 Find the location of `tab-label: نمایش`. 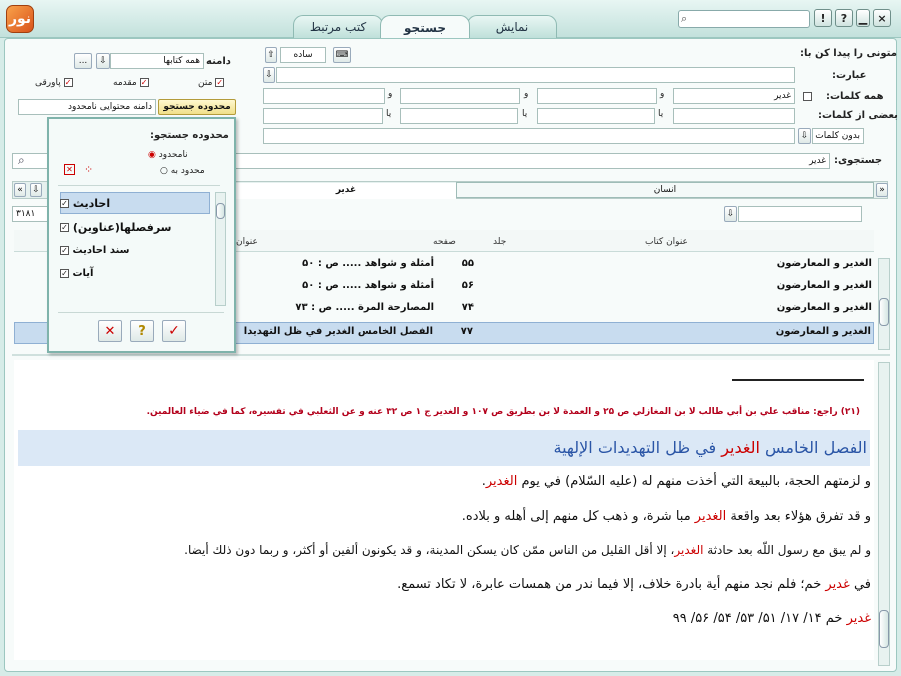

tab-label: نمایش is located at coordinates (512, 27).